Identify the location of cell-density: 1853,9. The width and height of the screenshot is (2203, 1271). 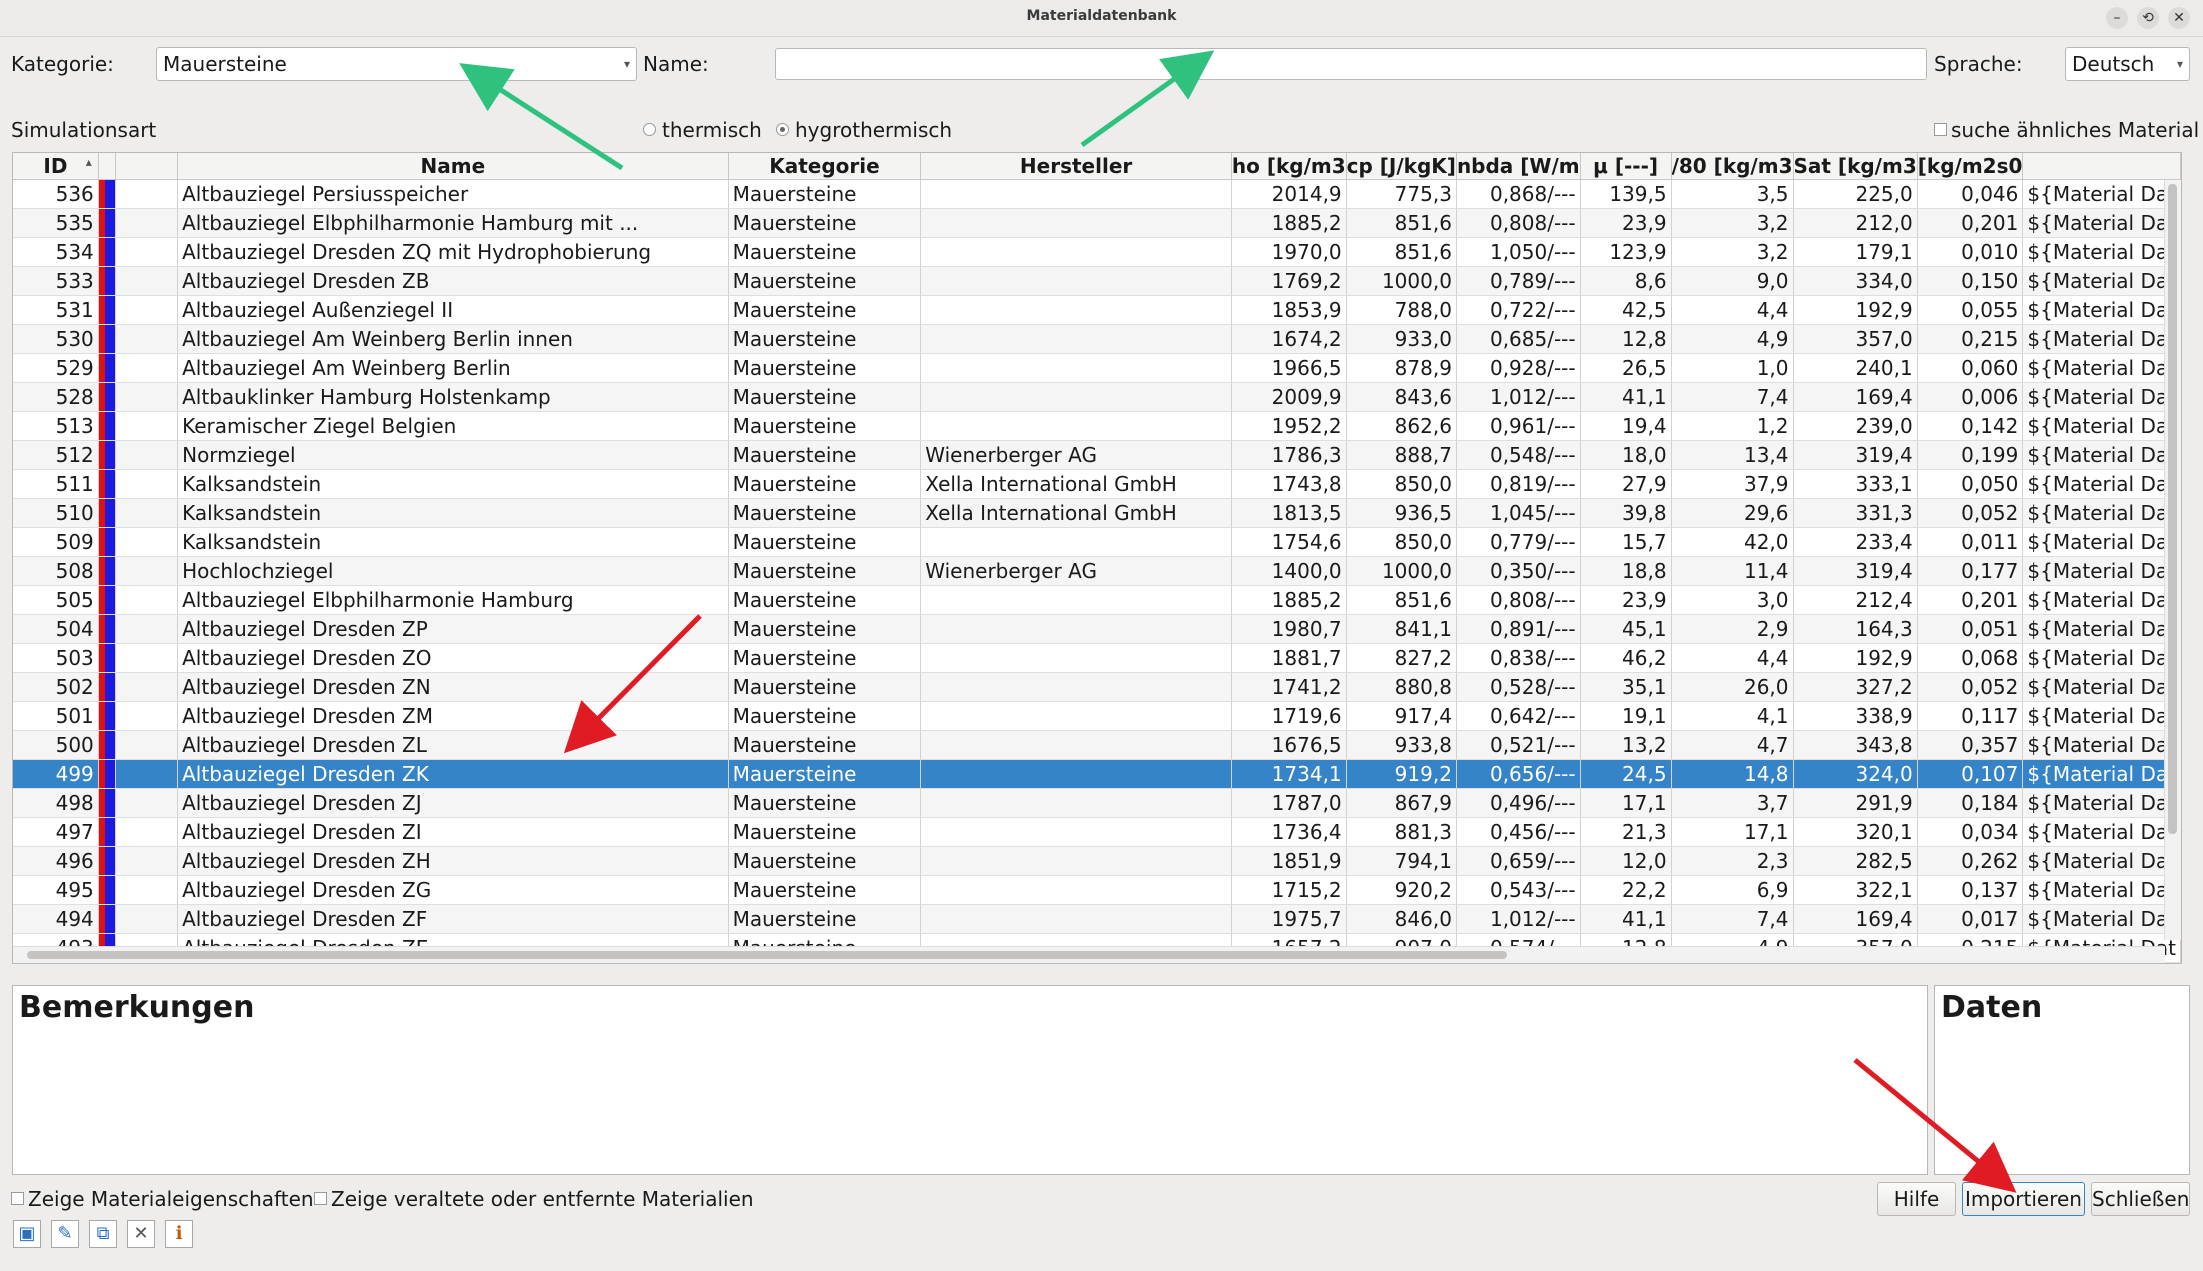
(1289, 310).